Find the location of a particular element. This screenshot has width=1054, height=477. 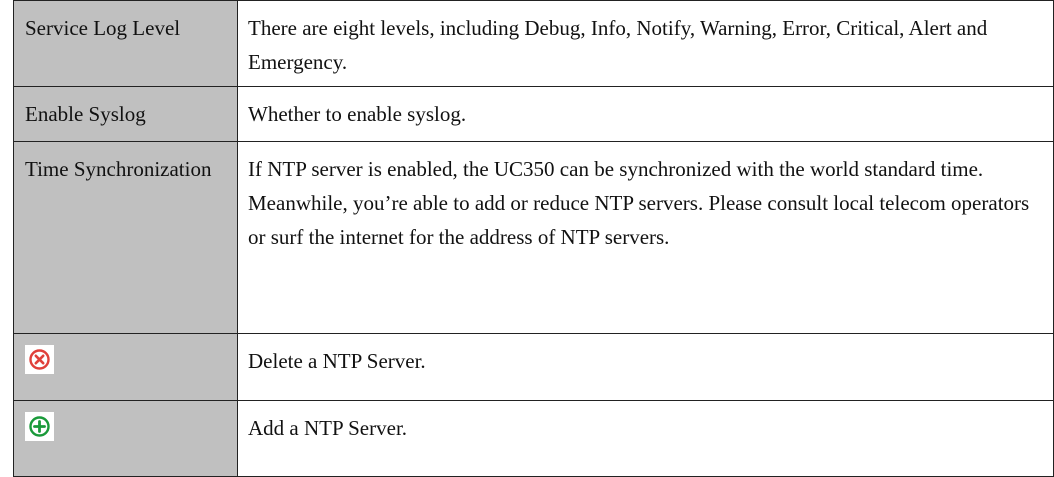

parameter-description: Whether to enable syslog. is located at coordinates (645, 114).